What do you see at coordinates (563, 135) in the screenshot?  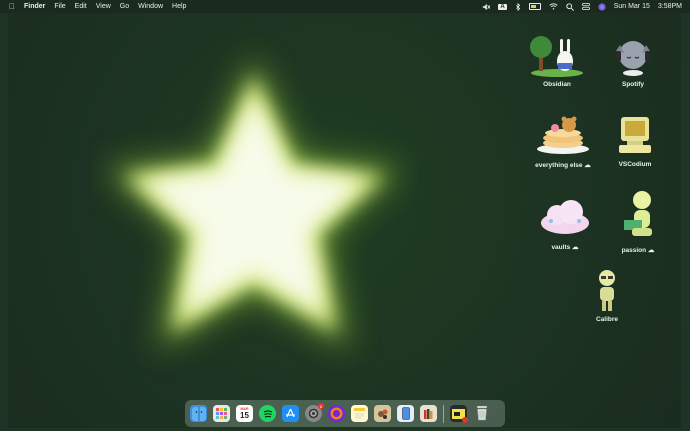 I see `pancake-bear-icon` at bounding box center [563, 135].